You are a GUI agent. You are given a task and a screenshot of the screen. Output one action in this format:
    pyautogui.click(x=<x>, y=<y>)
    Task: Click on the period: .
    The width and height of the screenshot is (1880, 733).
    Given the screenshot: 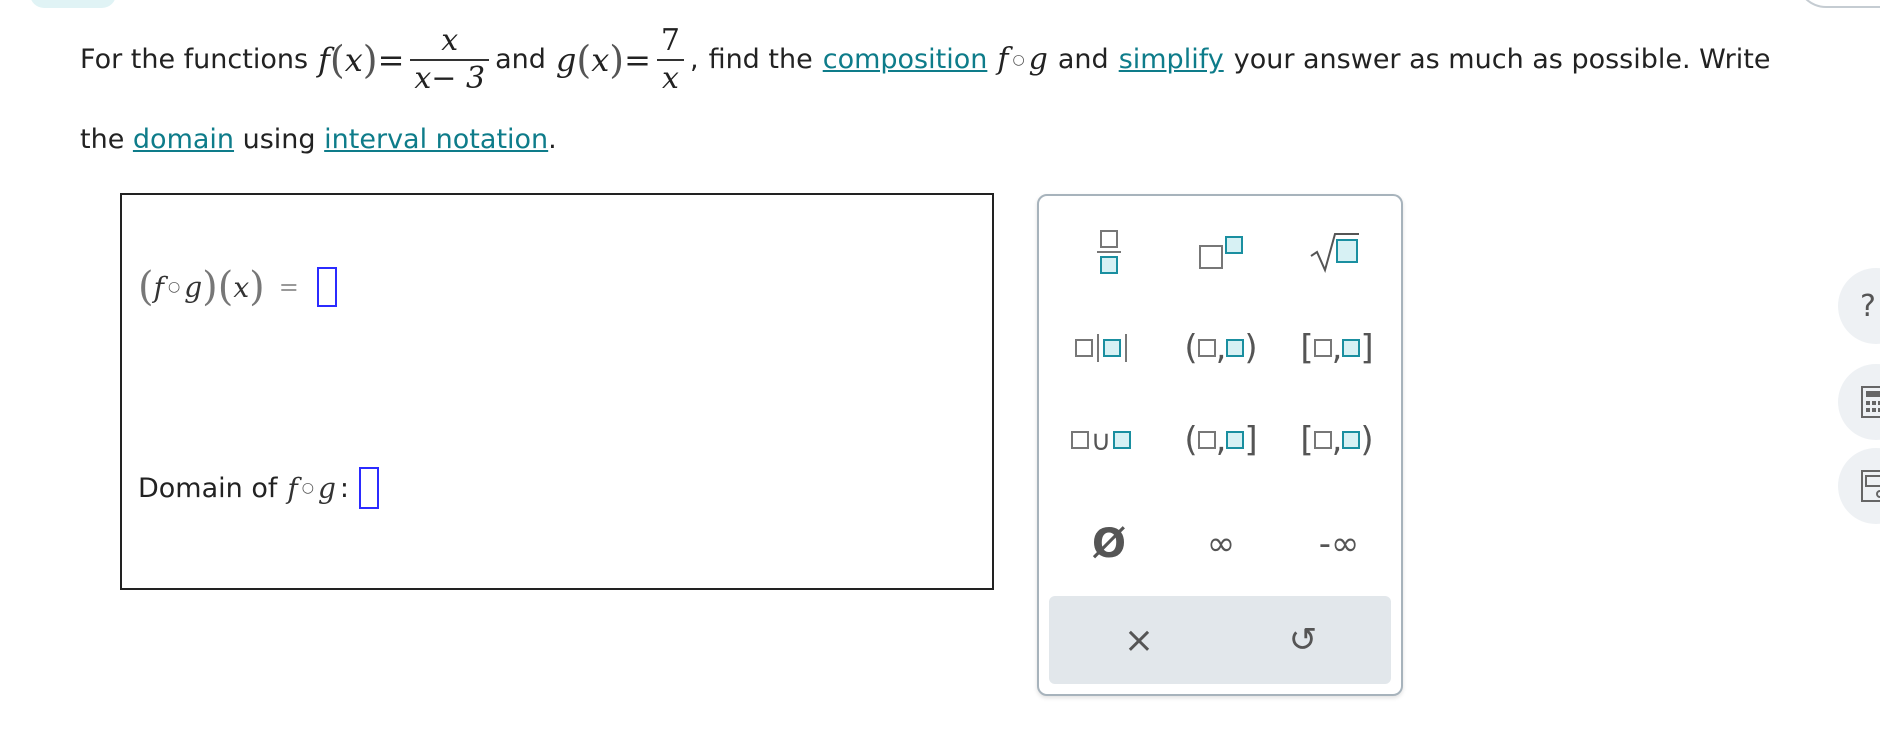 What is the action you would take?
    pyautogui.click(x=552, y=139)
    